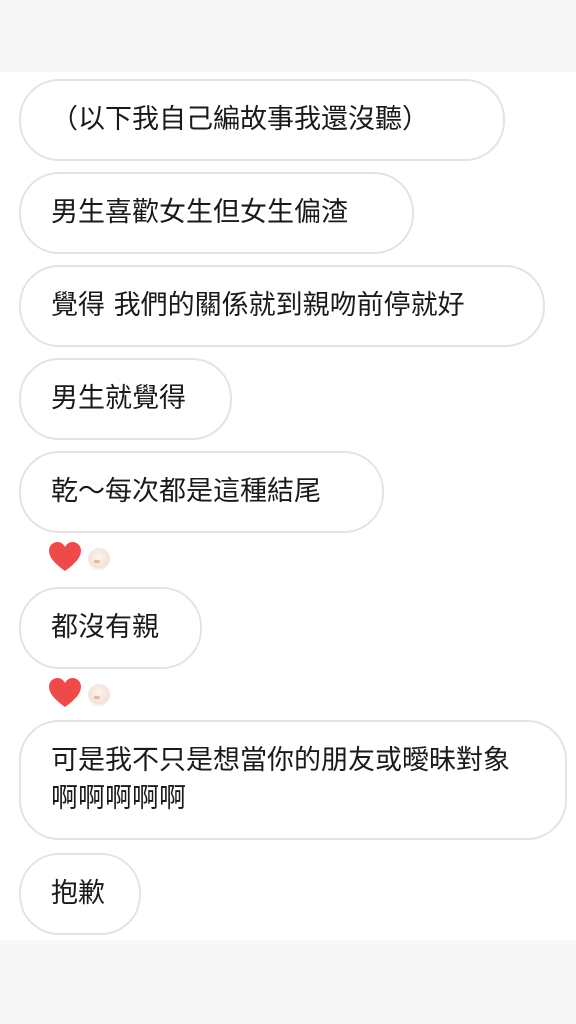  Describe the element at coordinates (216, 213) in the screenshot. I see `message-bubble: 男生喜歡女生但女生偏渣` at that location.